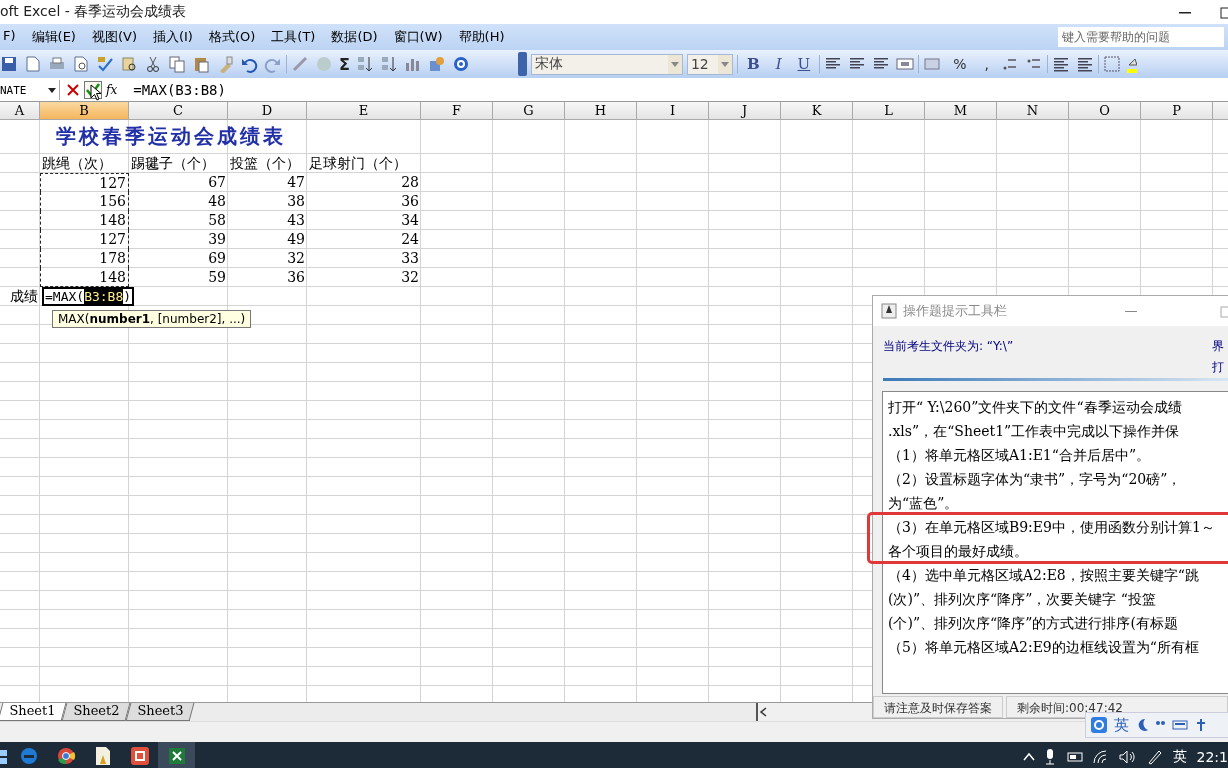 The height and width of the screenshot is (768, 1228). I want to click on format-button: B, so click(753, 64).